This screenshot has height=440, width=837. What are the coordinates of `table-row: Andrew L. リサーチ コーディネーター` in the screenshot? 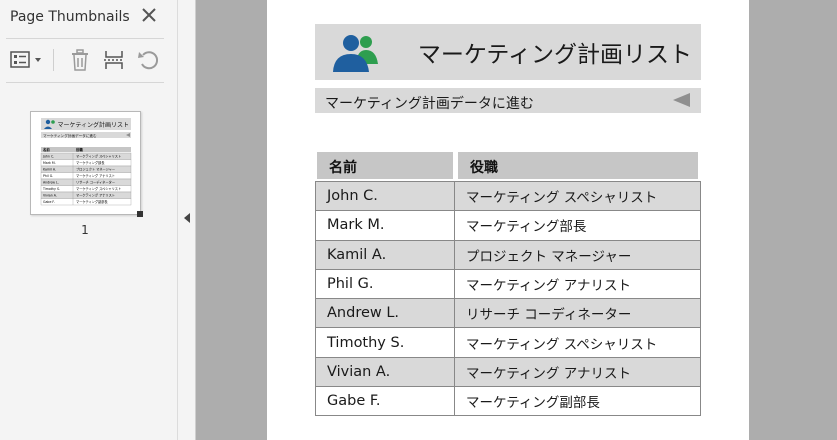 It's located at (508, 313).